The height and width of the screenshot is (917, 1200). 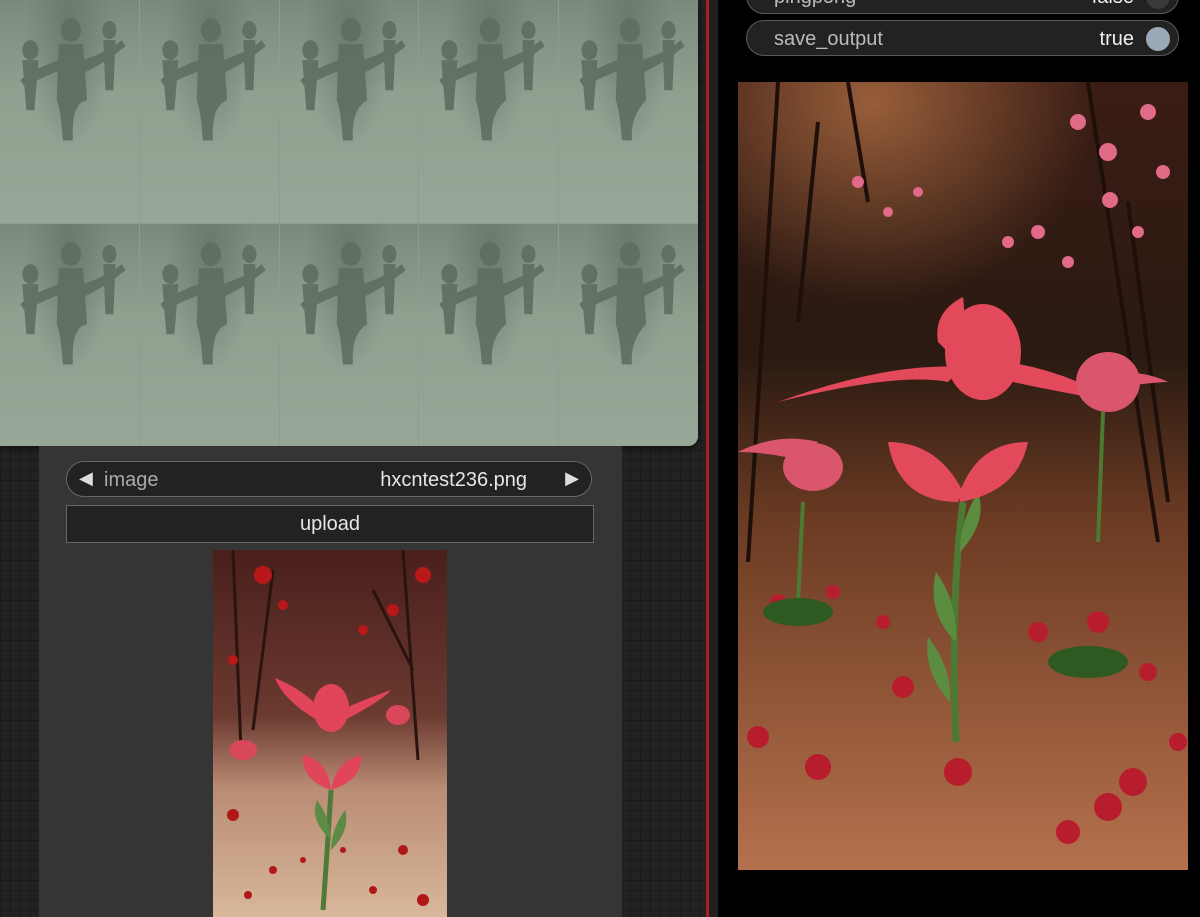 What do you see at coordinates (330, 733) in the screenshot?
I see `input-image-preview` at bounding box center [330, 733].